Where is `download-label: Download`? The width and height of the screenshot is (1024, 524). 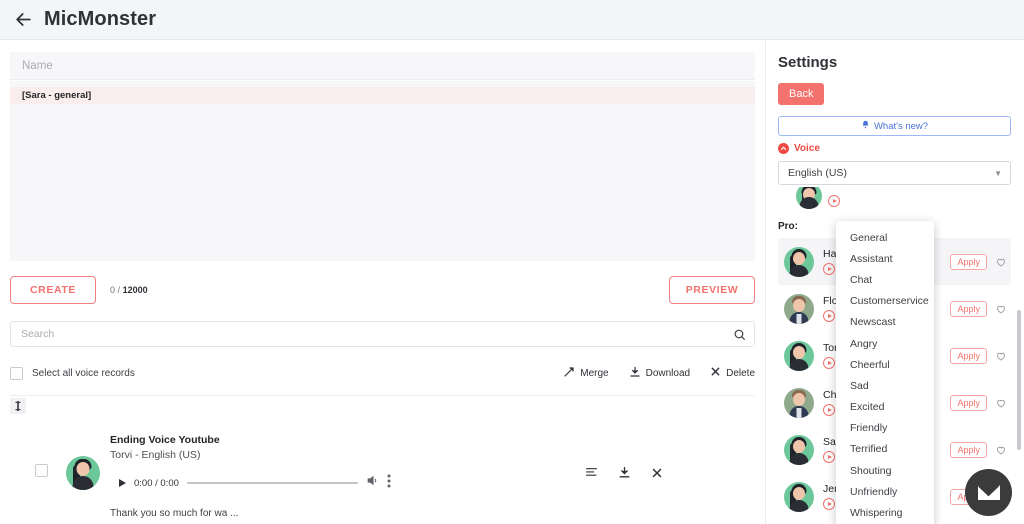 download-label: Download is located at coordinates (668, 373).